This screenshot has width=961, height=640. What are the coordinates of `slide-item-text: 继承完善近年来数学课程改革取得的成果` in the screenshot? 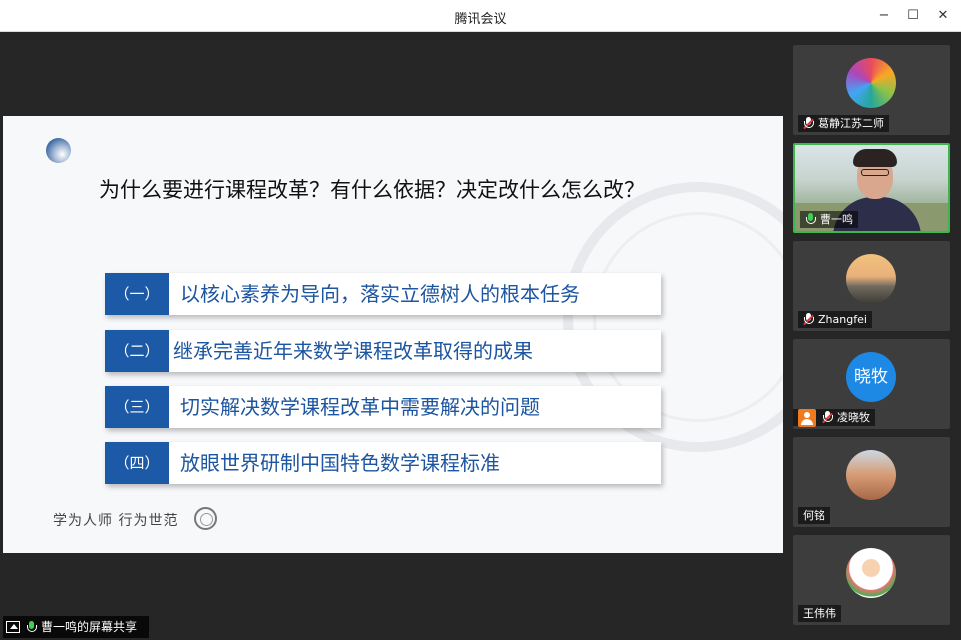 It's located at (353, 351).